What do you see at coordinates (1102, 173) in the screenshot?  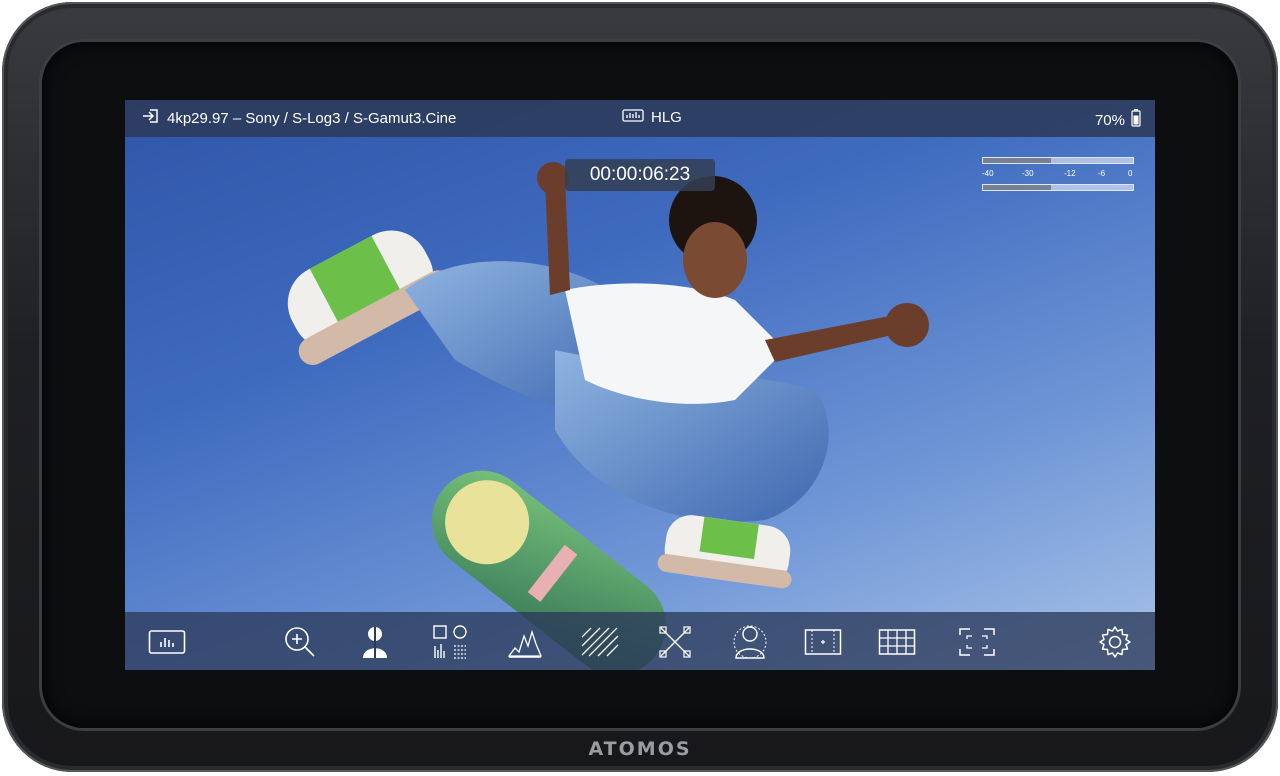 I see `meter-tick: -6` at bounding box center [1102, 173].